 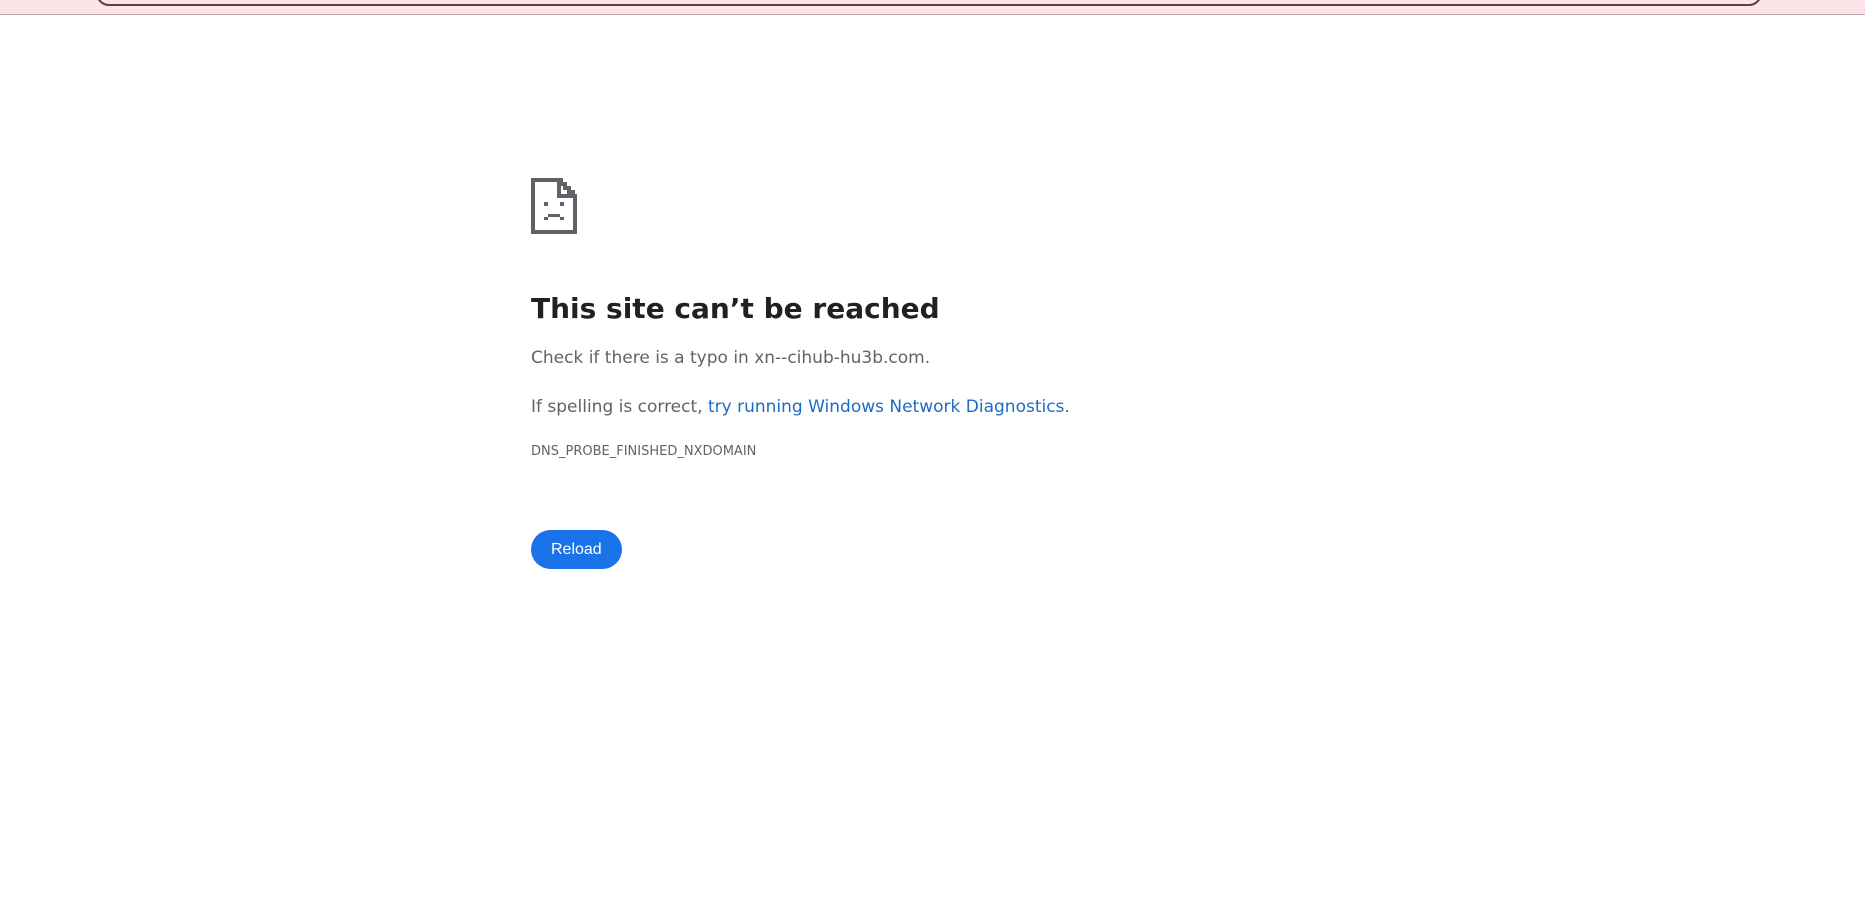 What do you see at coordinates (886, 407) in the screenshot?
I see `network-diagnostics-link: try running Windows Network Diagnostics` at bounding box center [886, 407].